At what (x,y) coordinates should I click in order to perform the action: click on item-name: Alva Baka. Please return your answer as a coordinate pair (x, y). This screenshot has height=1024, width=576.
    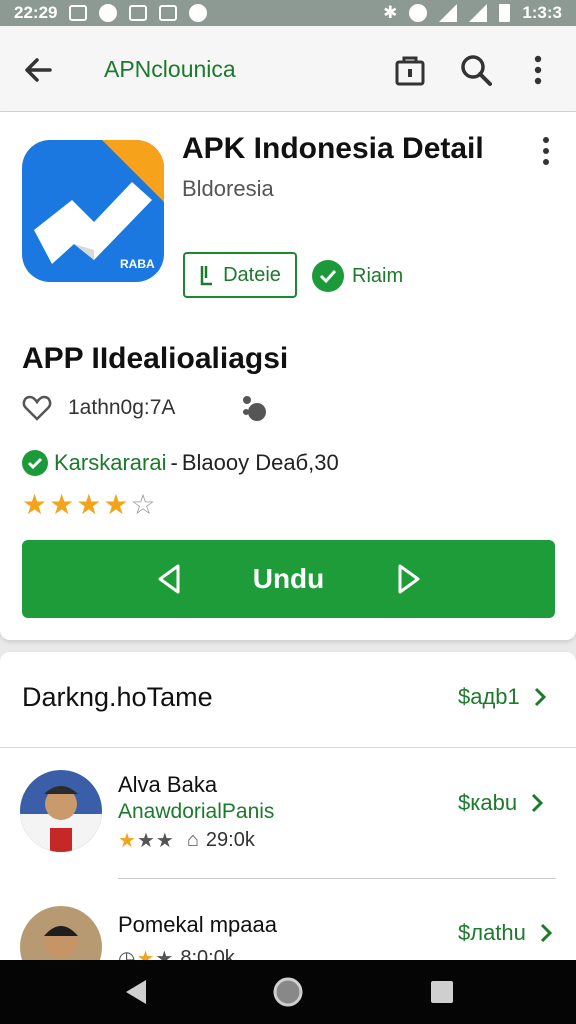
    Looking at the image, I should click on (168, 784).